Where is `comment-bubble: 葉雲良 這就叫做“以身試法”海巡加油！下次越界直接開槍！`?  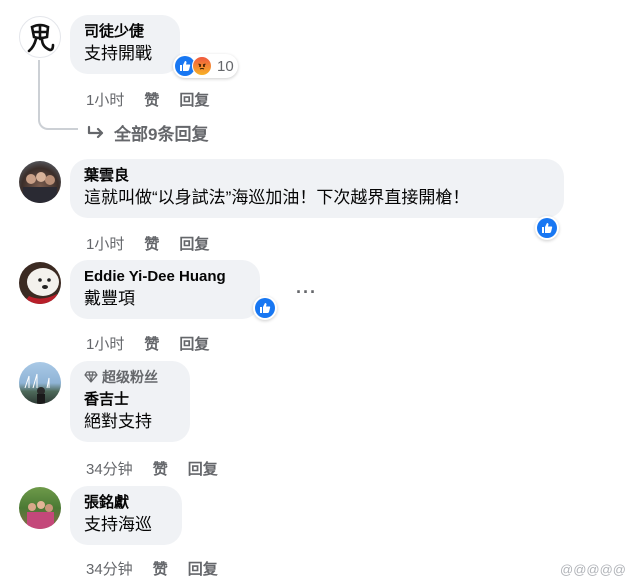 comment-bubble: 葉雲良 這就叫做“以身試法”海巡加油！下次越界直接開槍！ is located at coordinates (317, 188).